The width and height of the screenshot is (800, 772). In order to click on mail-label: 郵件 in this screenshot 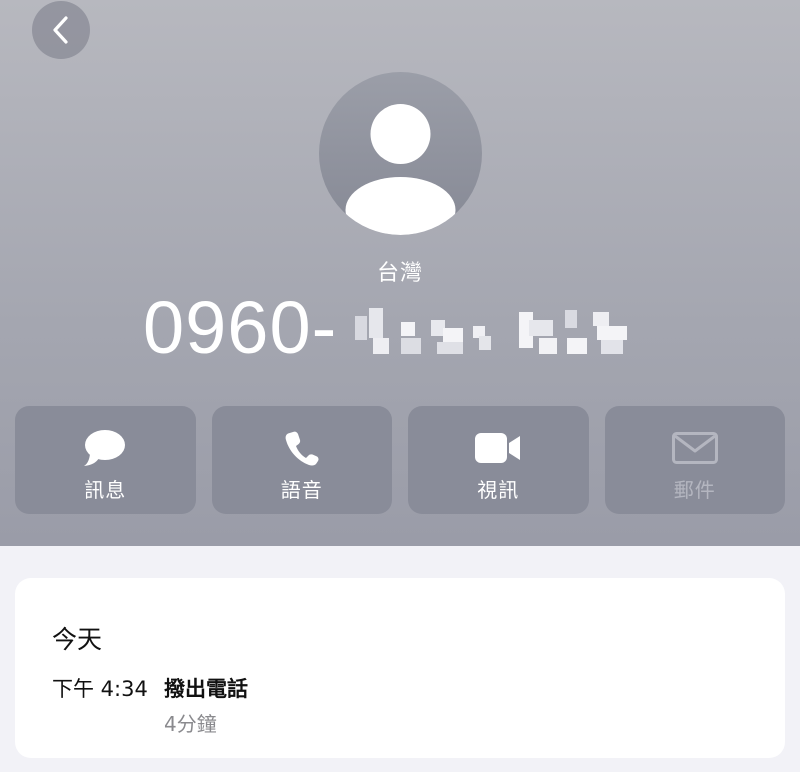, I will do `click(694, 490)`.